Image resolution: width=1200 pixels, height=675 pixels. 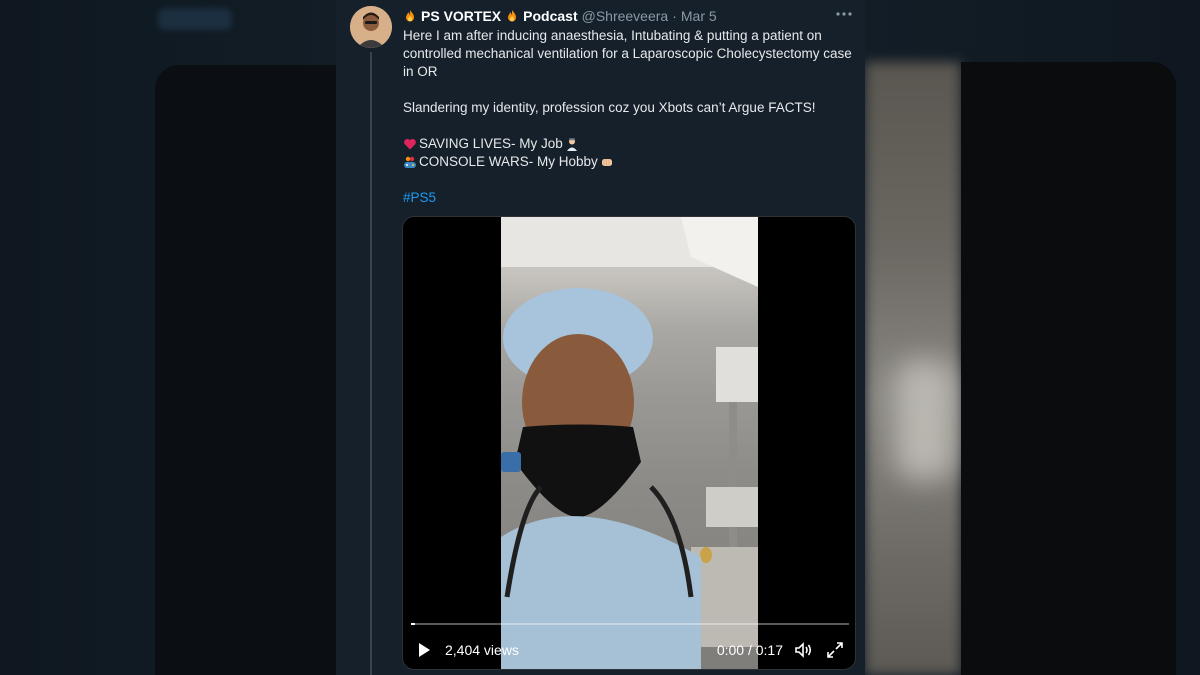 I want to click on blurred-highlight, so click(x=925, y=420).